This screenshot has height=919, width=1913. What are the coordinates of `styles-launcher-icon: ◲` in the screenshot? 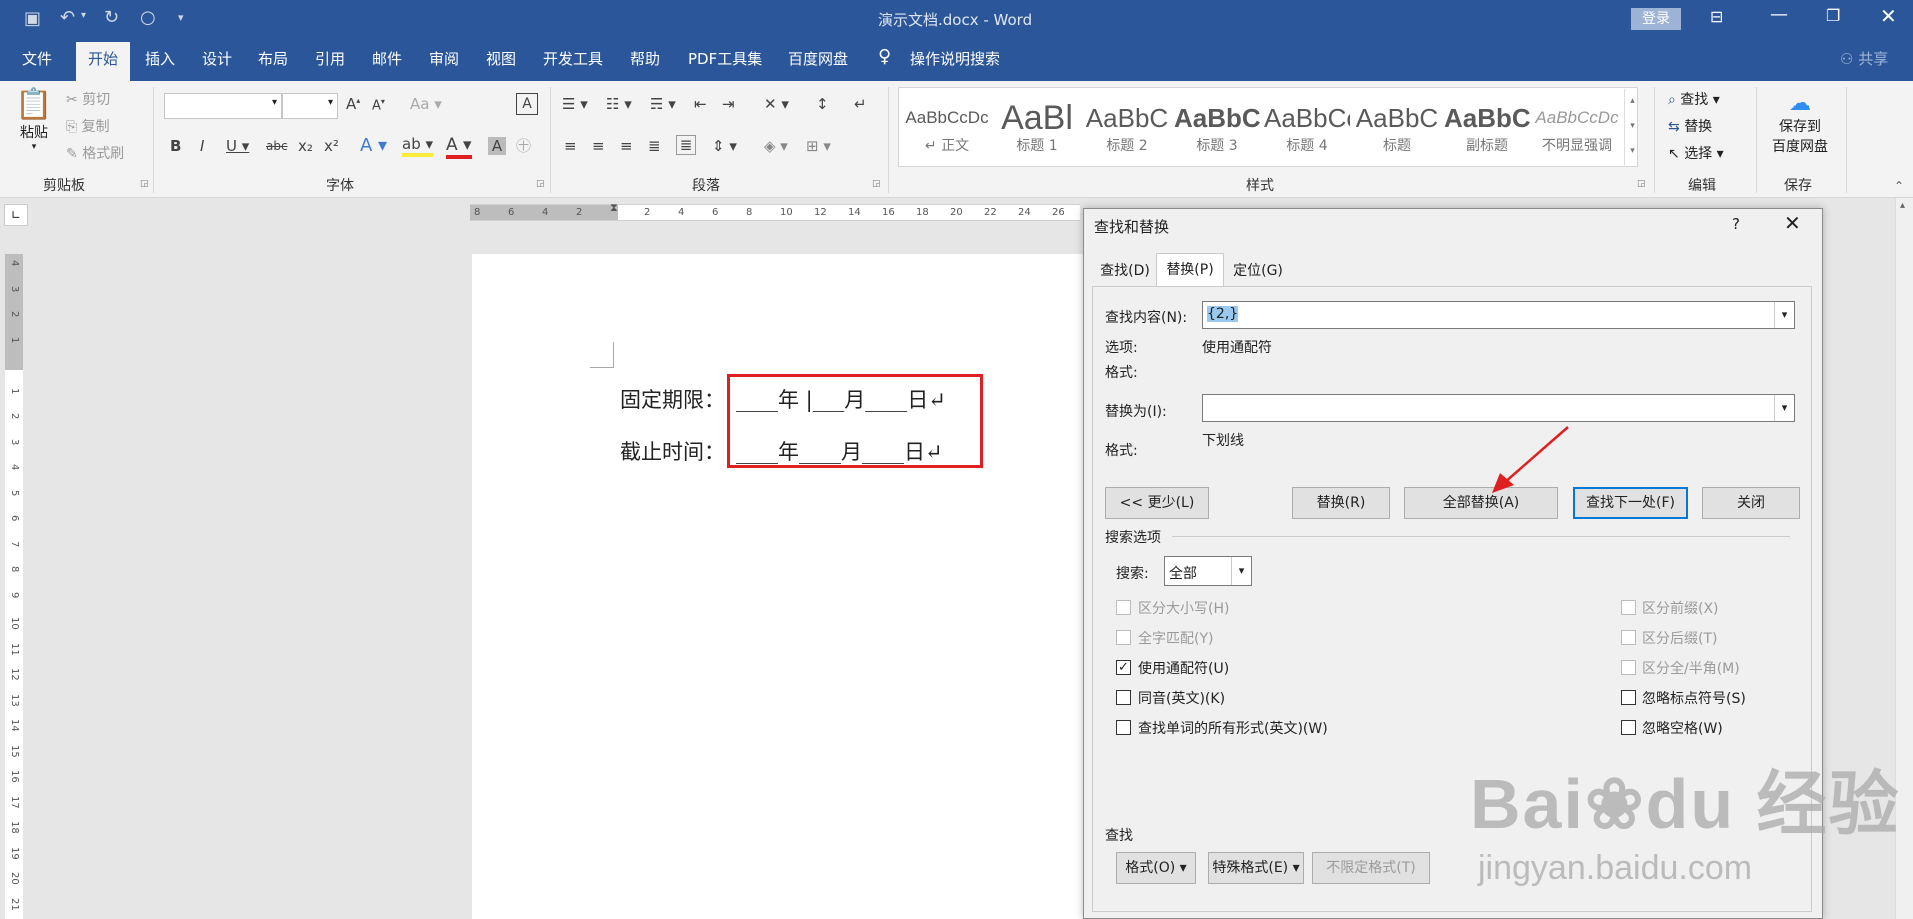 It's located at (1641, 184).